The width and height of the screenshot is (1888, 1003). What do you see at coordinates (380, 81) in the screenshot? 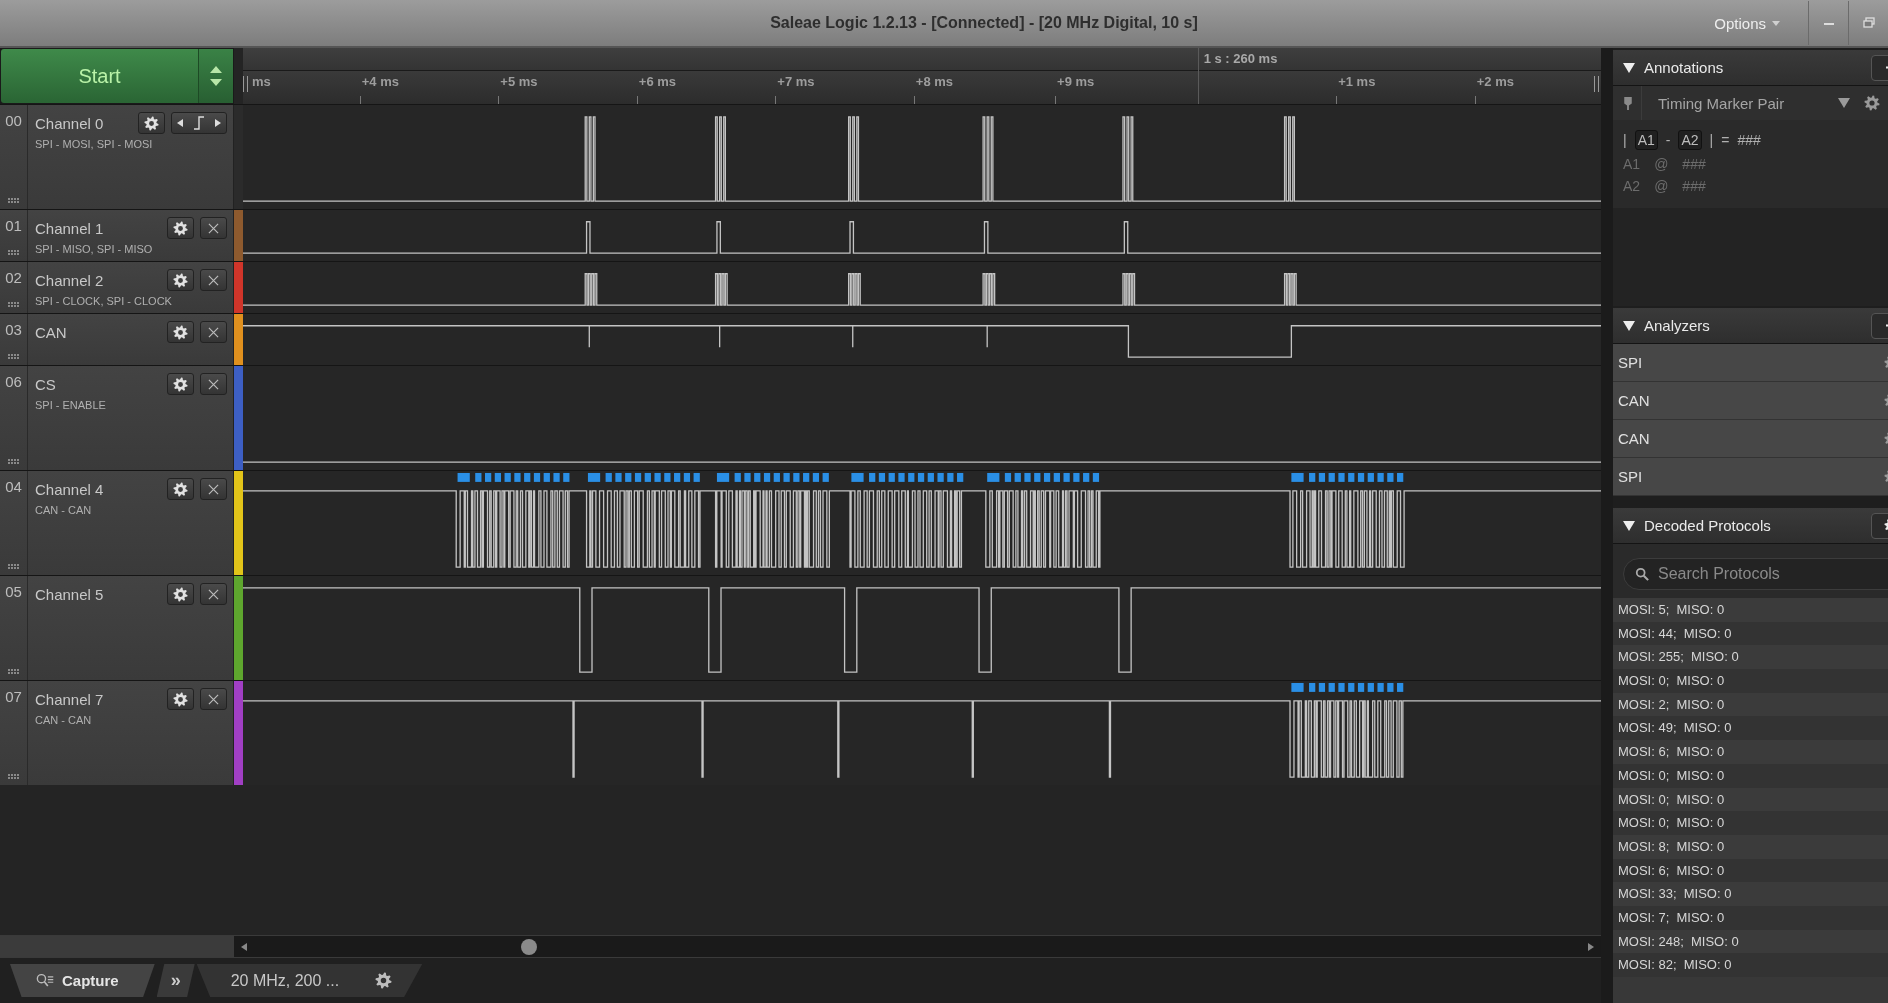
I see `tick-label: +4 ms` at bounding box center [380, 81].